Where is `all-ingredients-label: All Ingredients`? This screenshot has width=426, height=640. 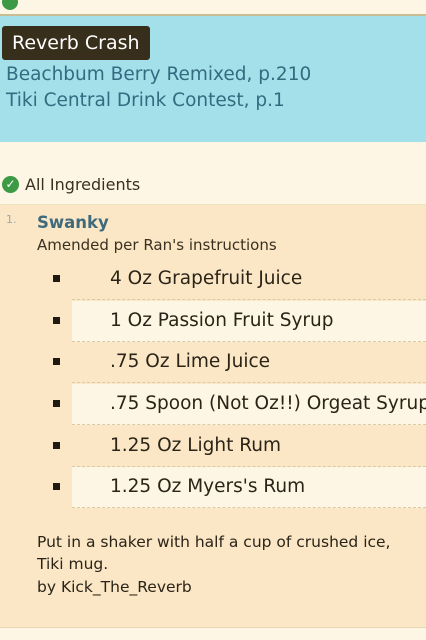 all-ingredients-label: All Ingredients is located at coordinates (83, 184).